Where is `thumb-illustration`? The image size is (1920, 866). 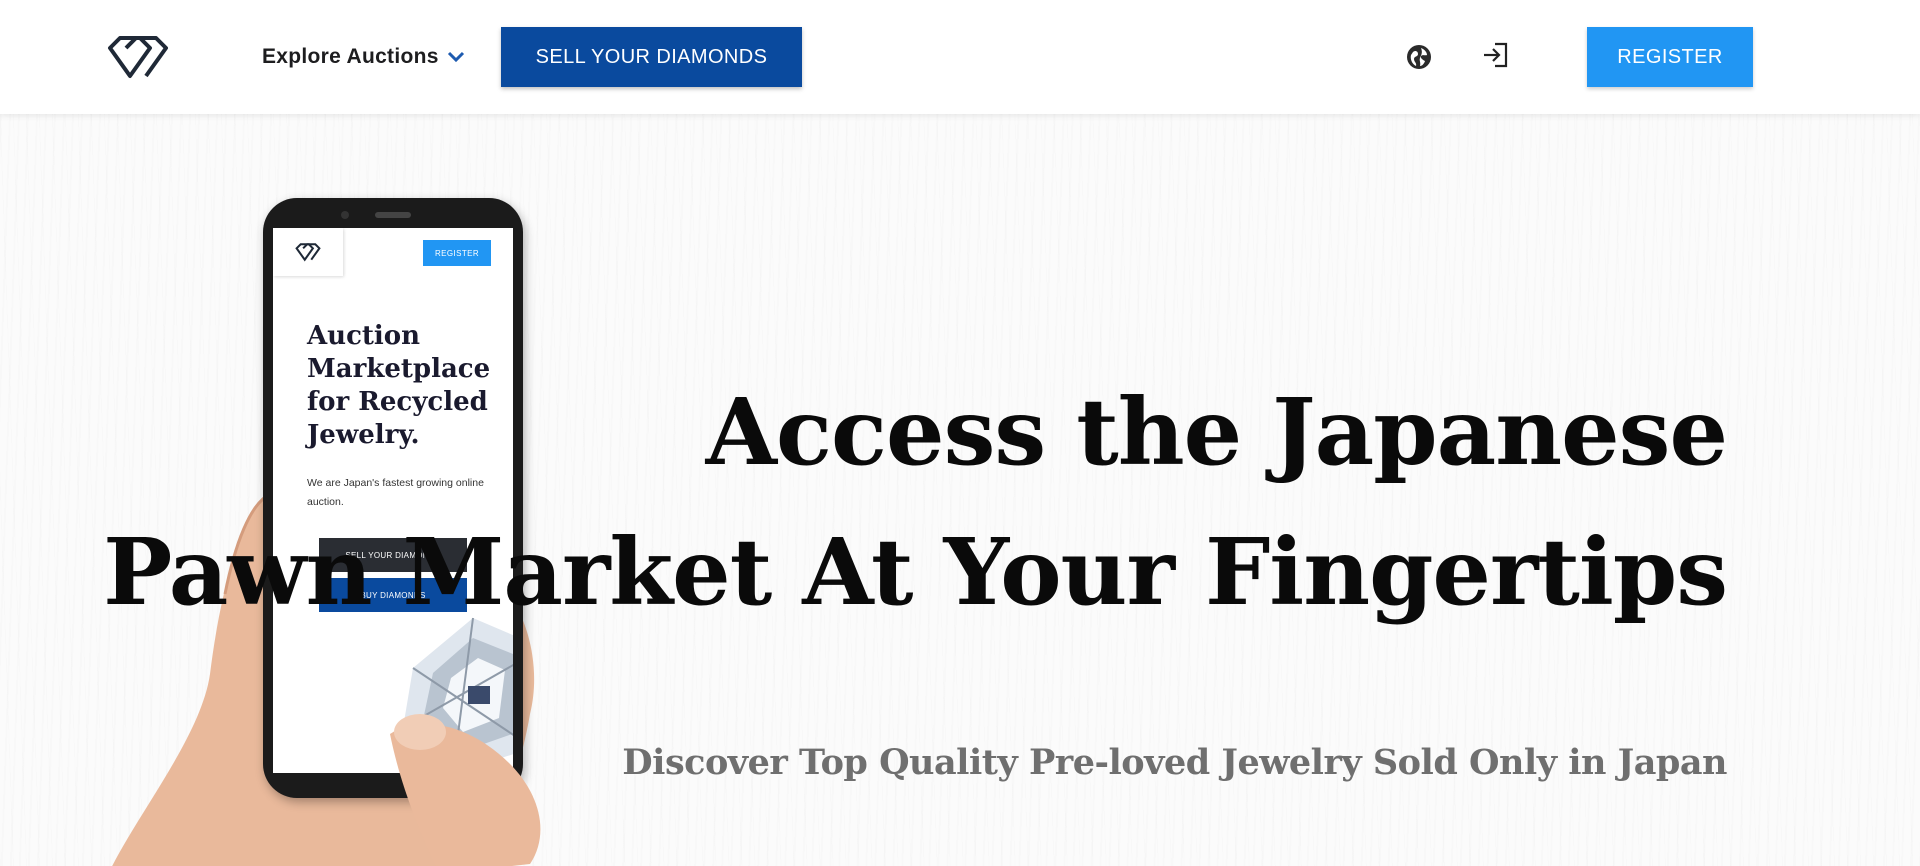
thumb-illustration is located at coordinates (465, 790).